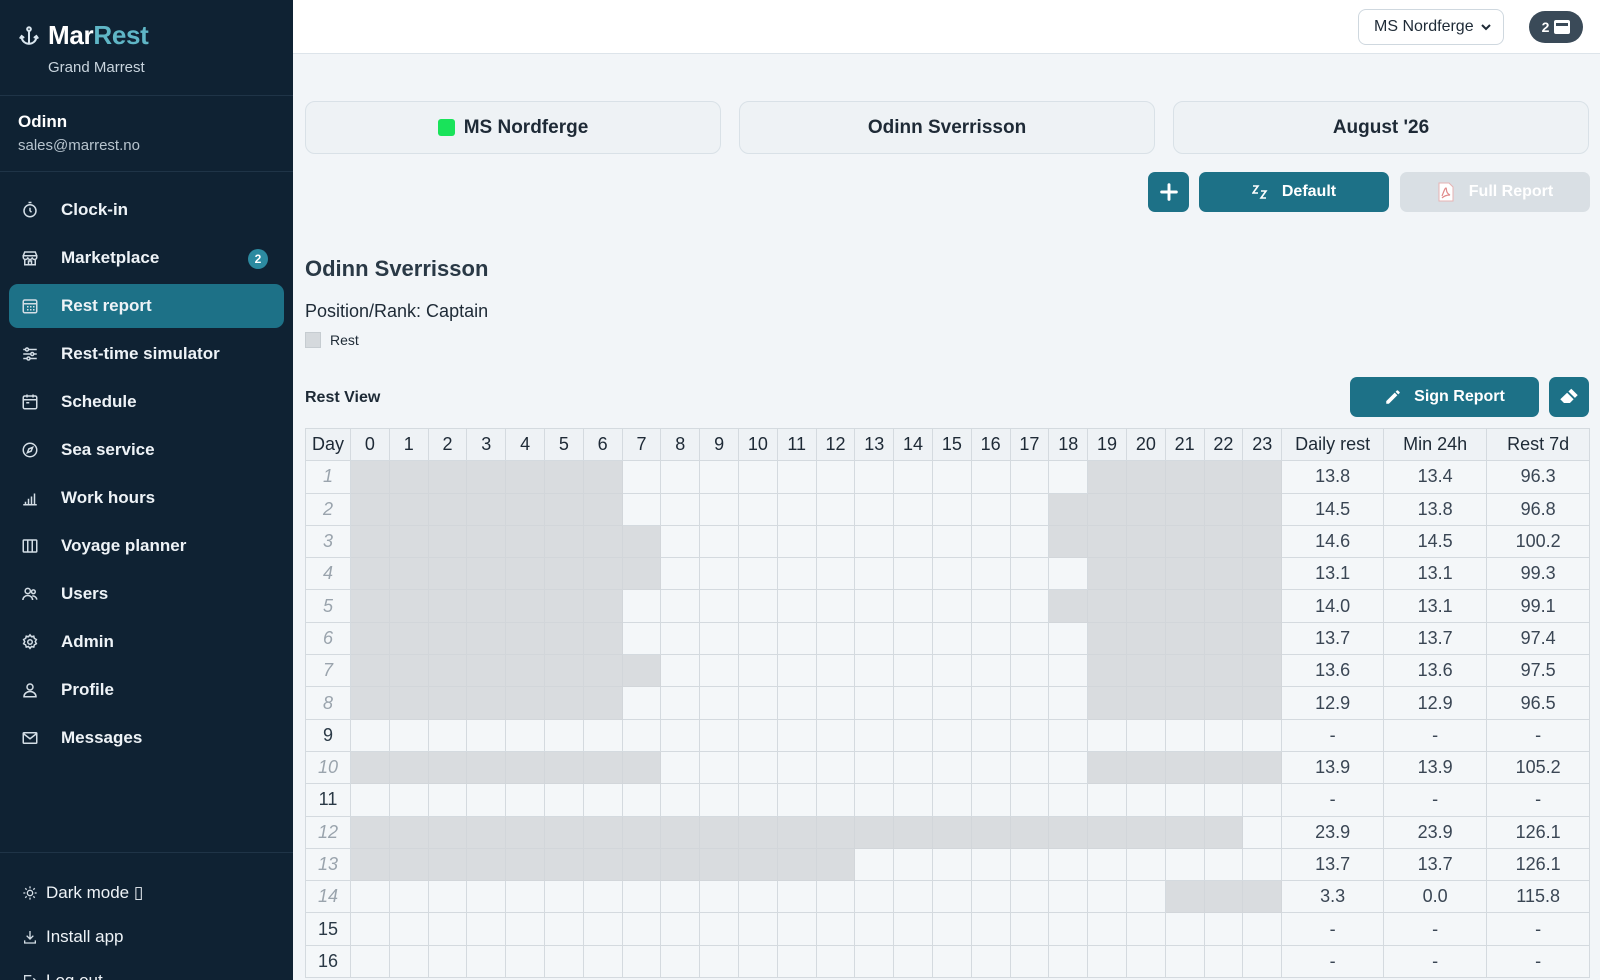 The image size is (1600, 980). I want to click on nav-item-sea-service: Sea service, so click(146, 450).